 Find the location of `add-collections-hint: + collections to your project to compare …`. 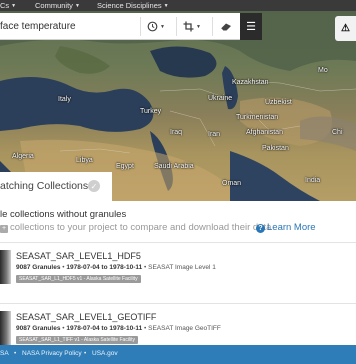

add-collections-hint: + collections to your project to compare … is located at coordinates (135, 227).